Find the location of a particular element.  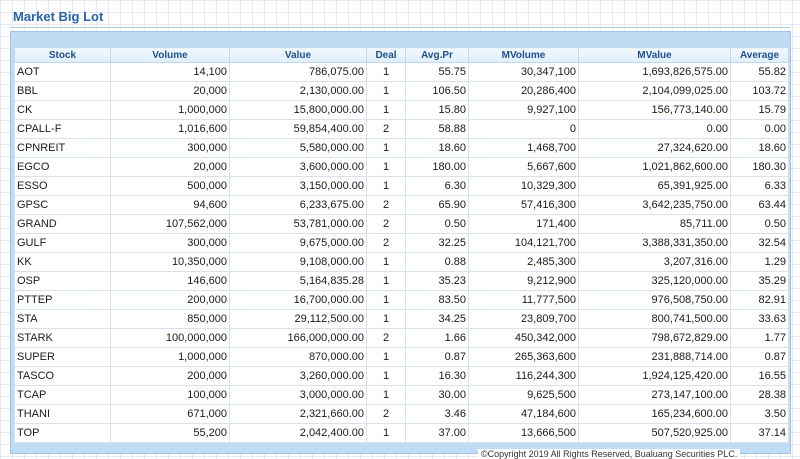

cell-stock: TASCO is located at coordinates (62, 376).